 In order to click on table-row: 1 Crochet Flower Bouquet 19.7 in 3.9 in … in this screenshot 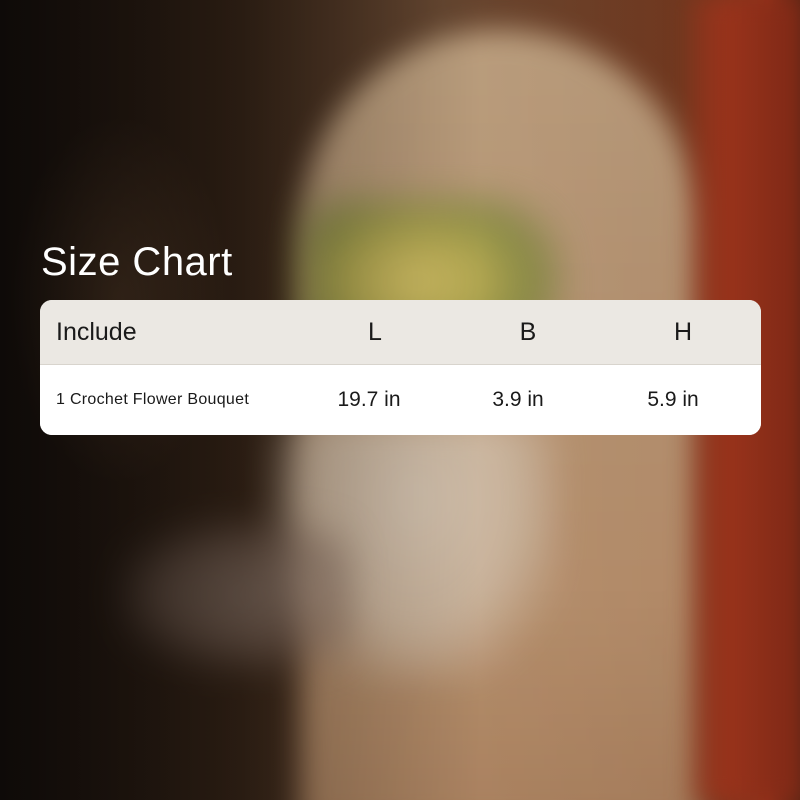, I will do `click(400, 400)`.